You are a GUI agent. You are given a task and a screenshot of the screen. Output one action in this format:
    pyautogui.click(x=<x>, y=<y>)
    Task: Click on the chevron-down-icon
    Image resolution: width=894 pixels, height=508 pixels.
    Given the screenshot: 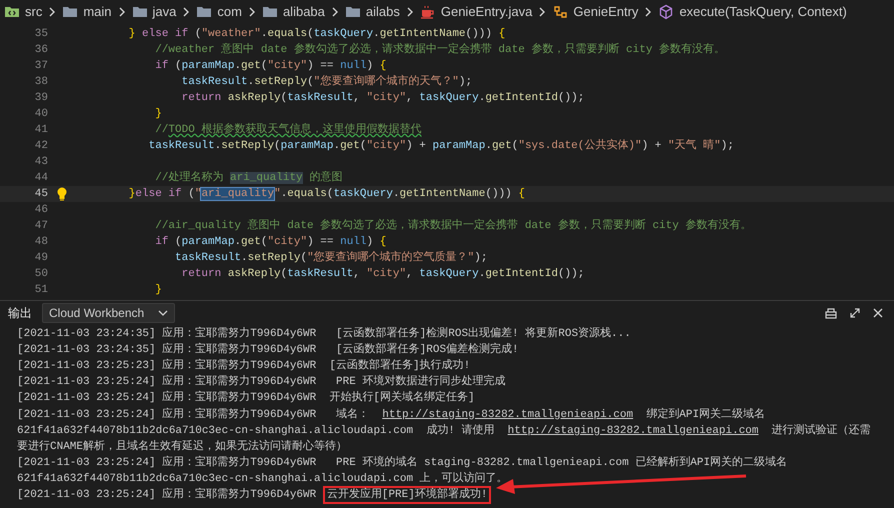 What is the action you would take?
    pyautogui.click(x=163, y=313)
    